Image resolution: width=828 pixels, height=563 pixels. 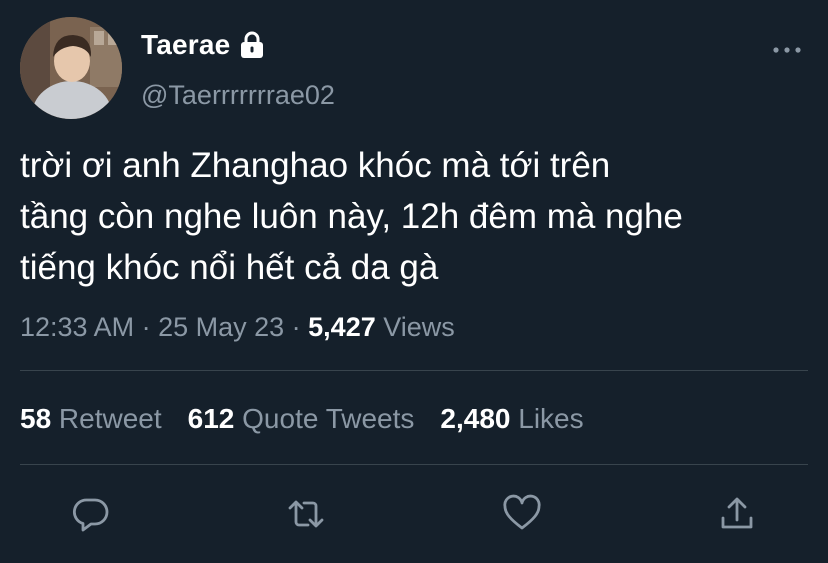 I want to click on views-label: Views, so click(x=415, y=327).